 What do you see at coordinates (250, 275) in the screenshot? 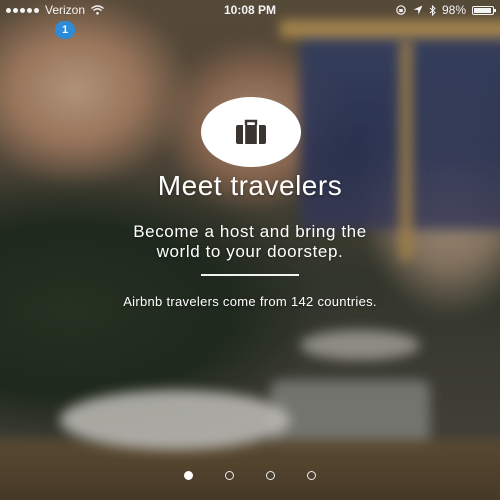
I see `divider` at bounding box center [250, 275].